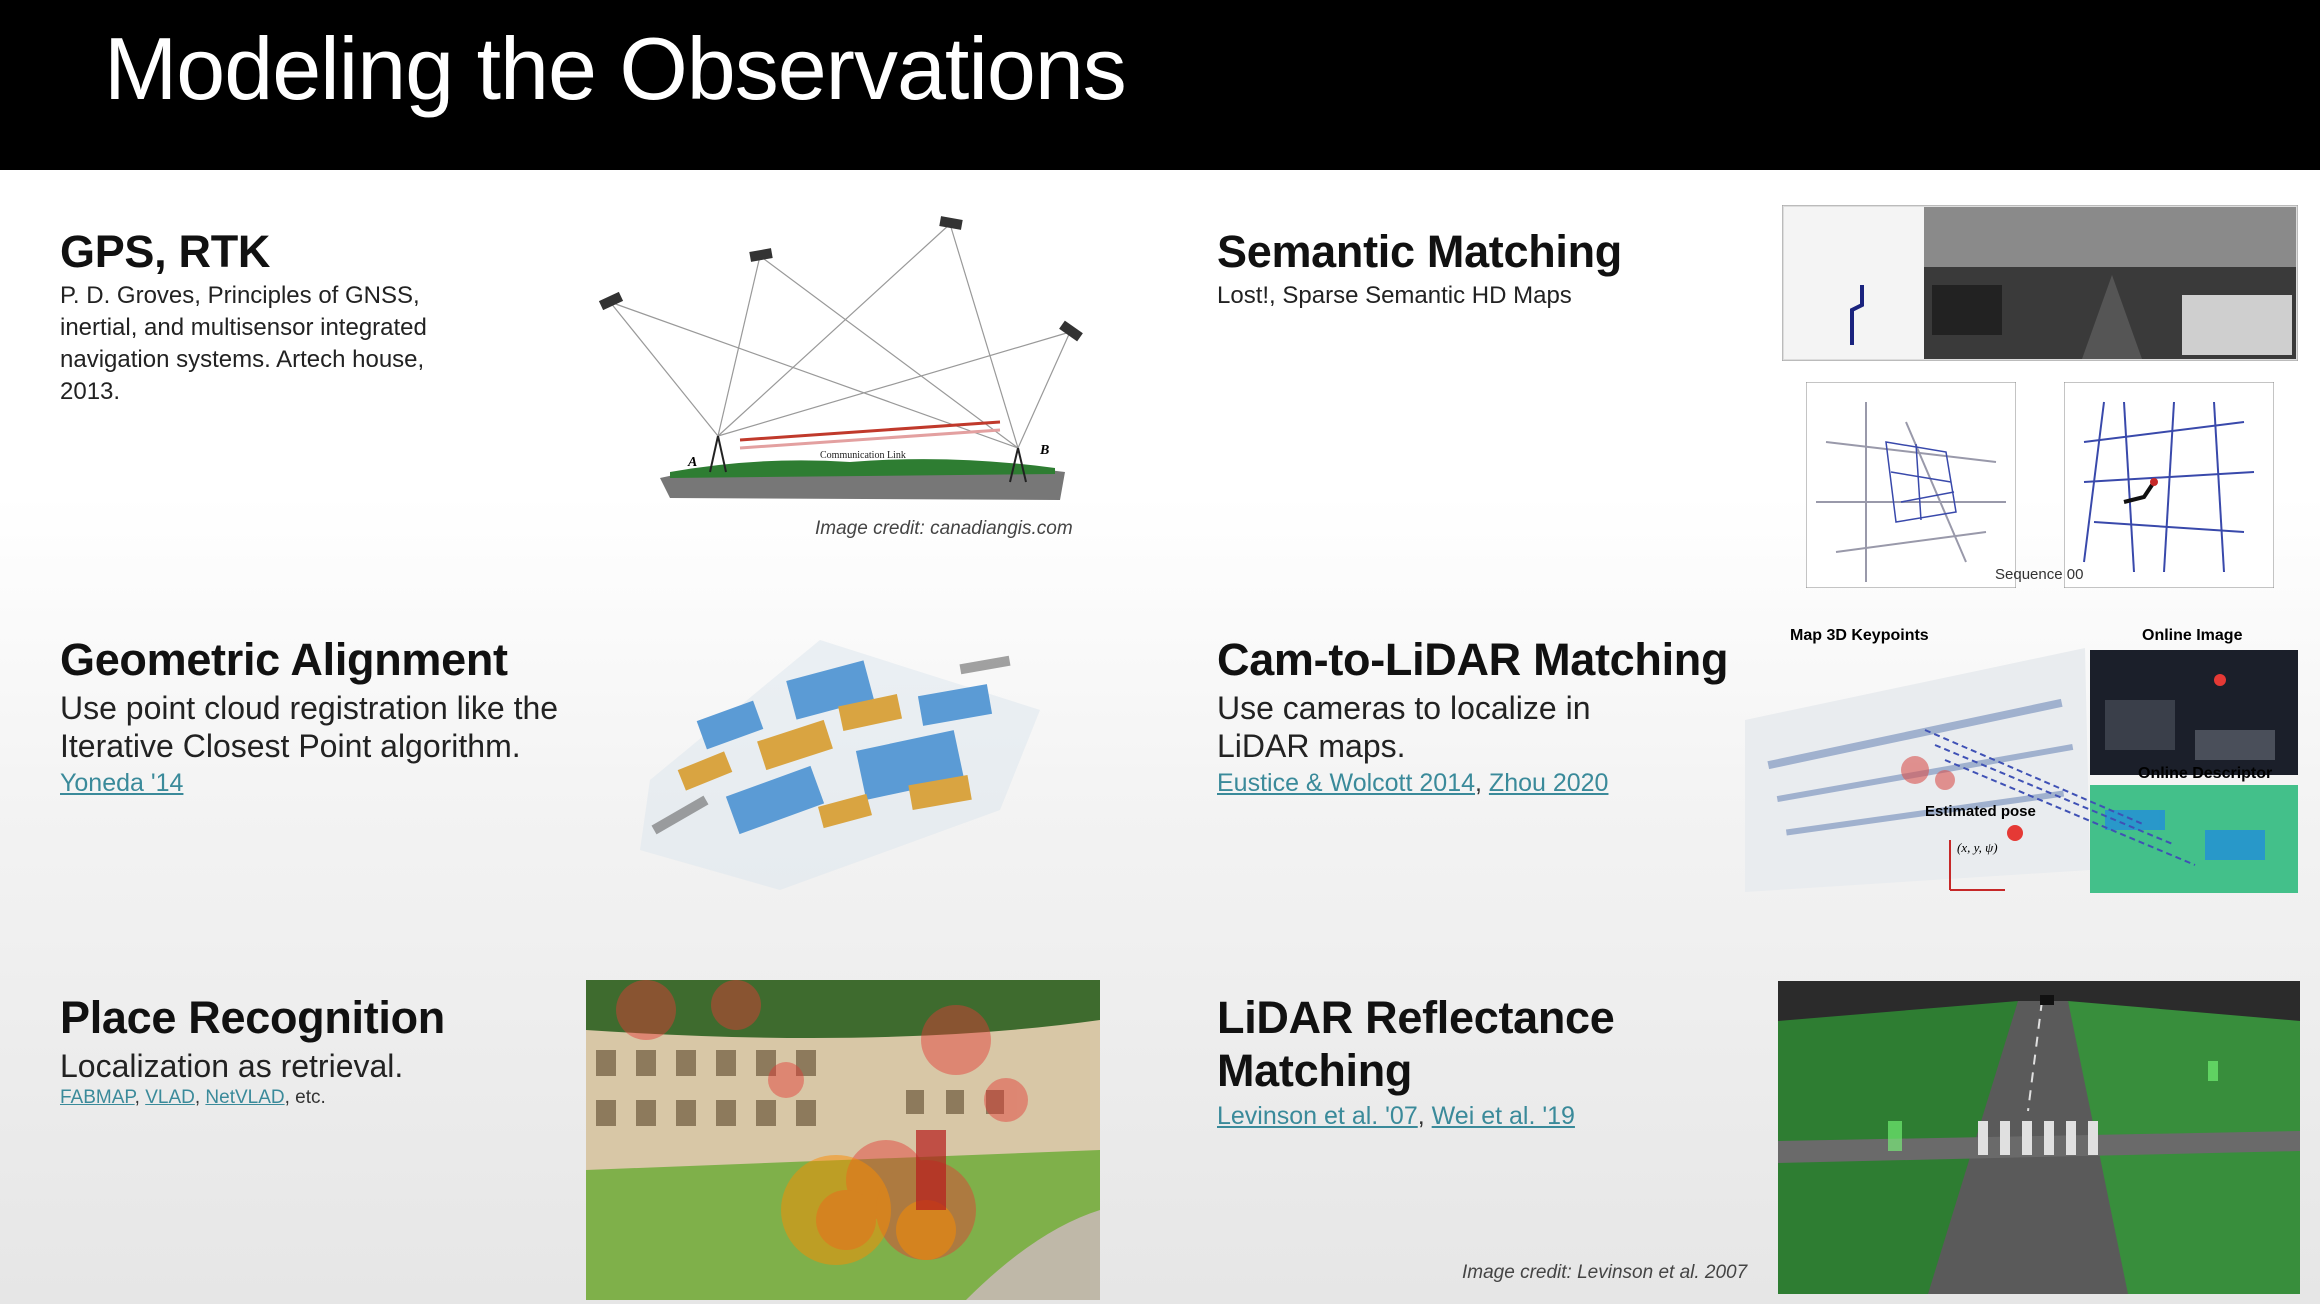 The image size is (2320, 1304). What do you see at coordinates (309, 708) in the screenshot?
I see `geometric-body-line1: Use point cloud registration like the` at bounding box center [309, 708].